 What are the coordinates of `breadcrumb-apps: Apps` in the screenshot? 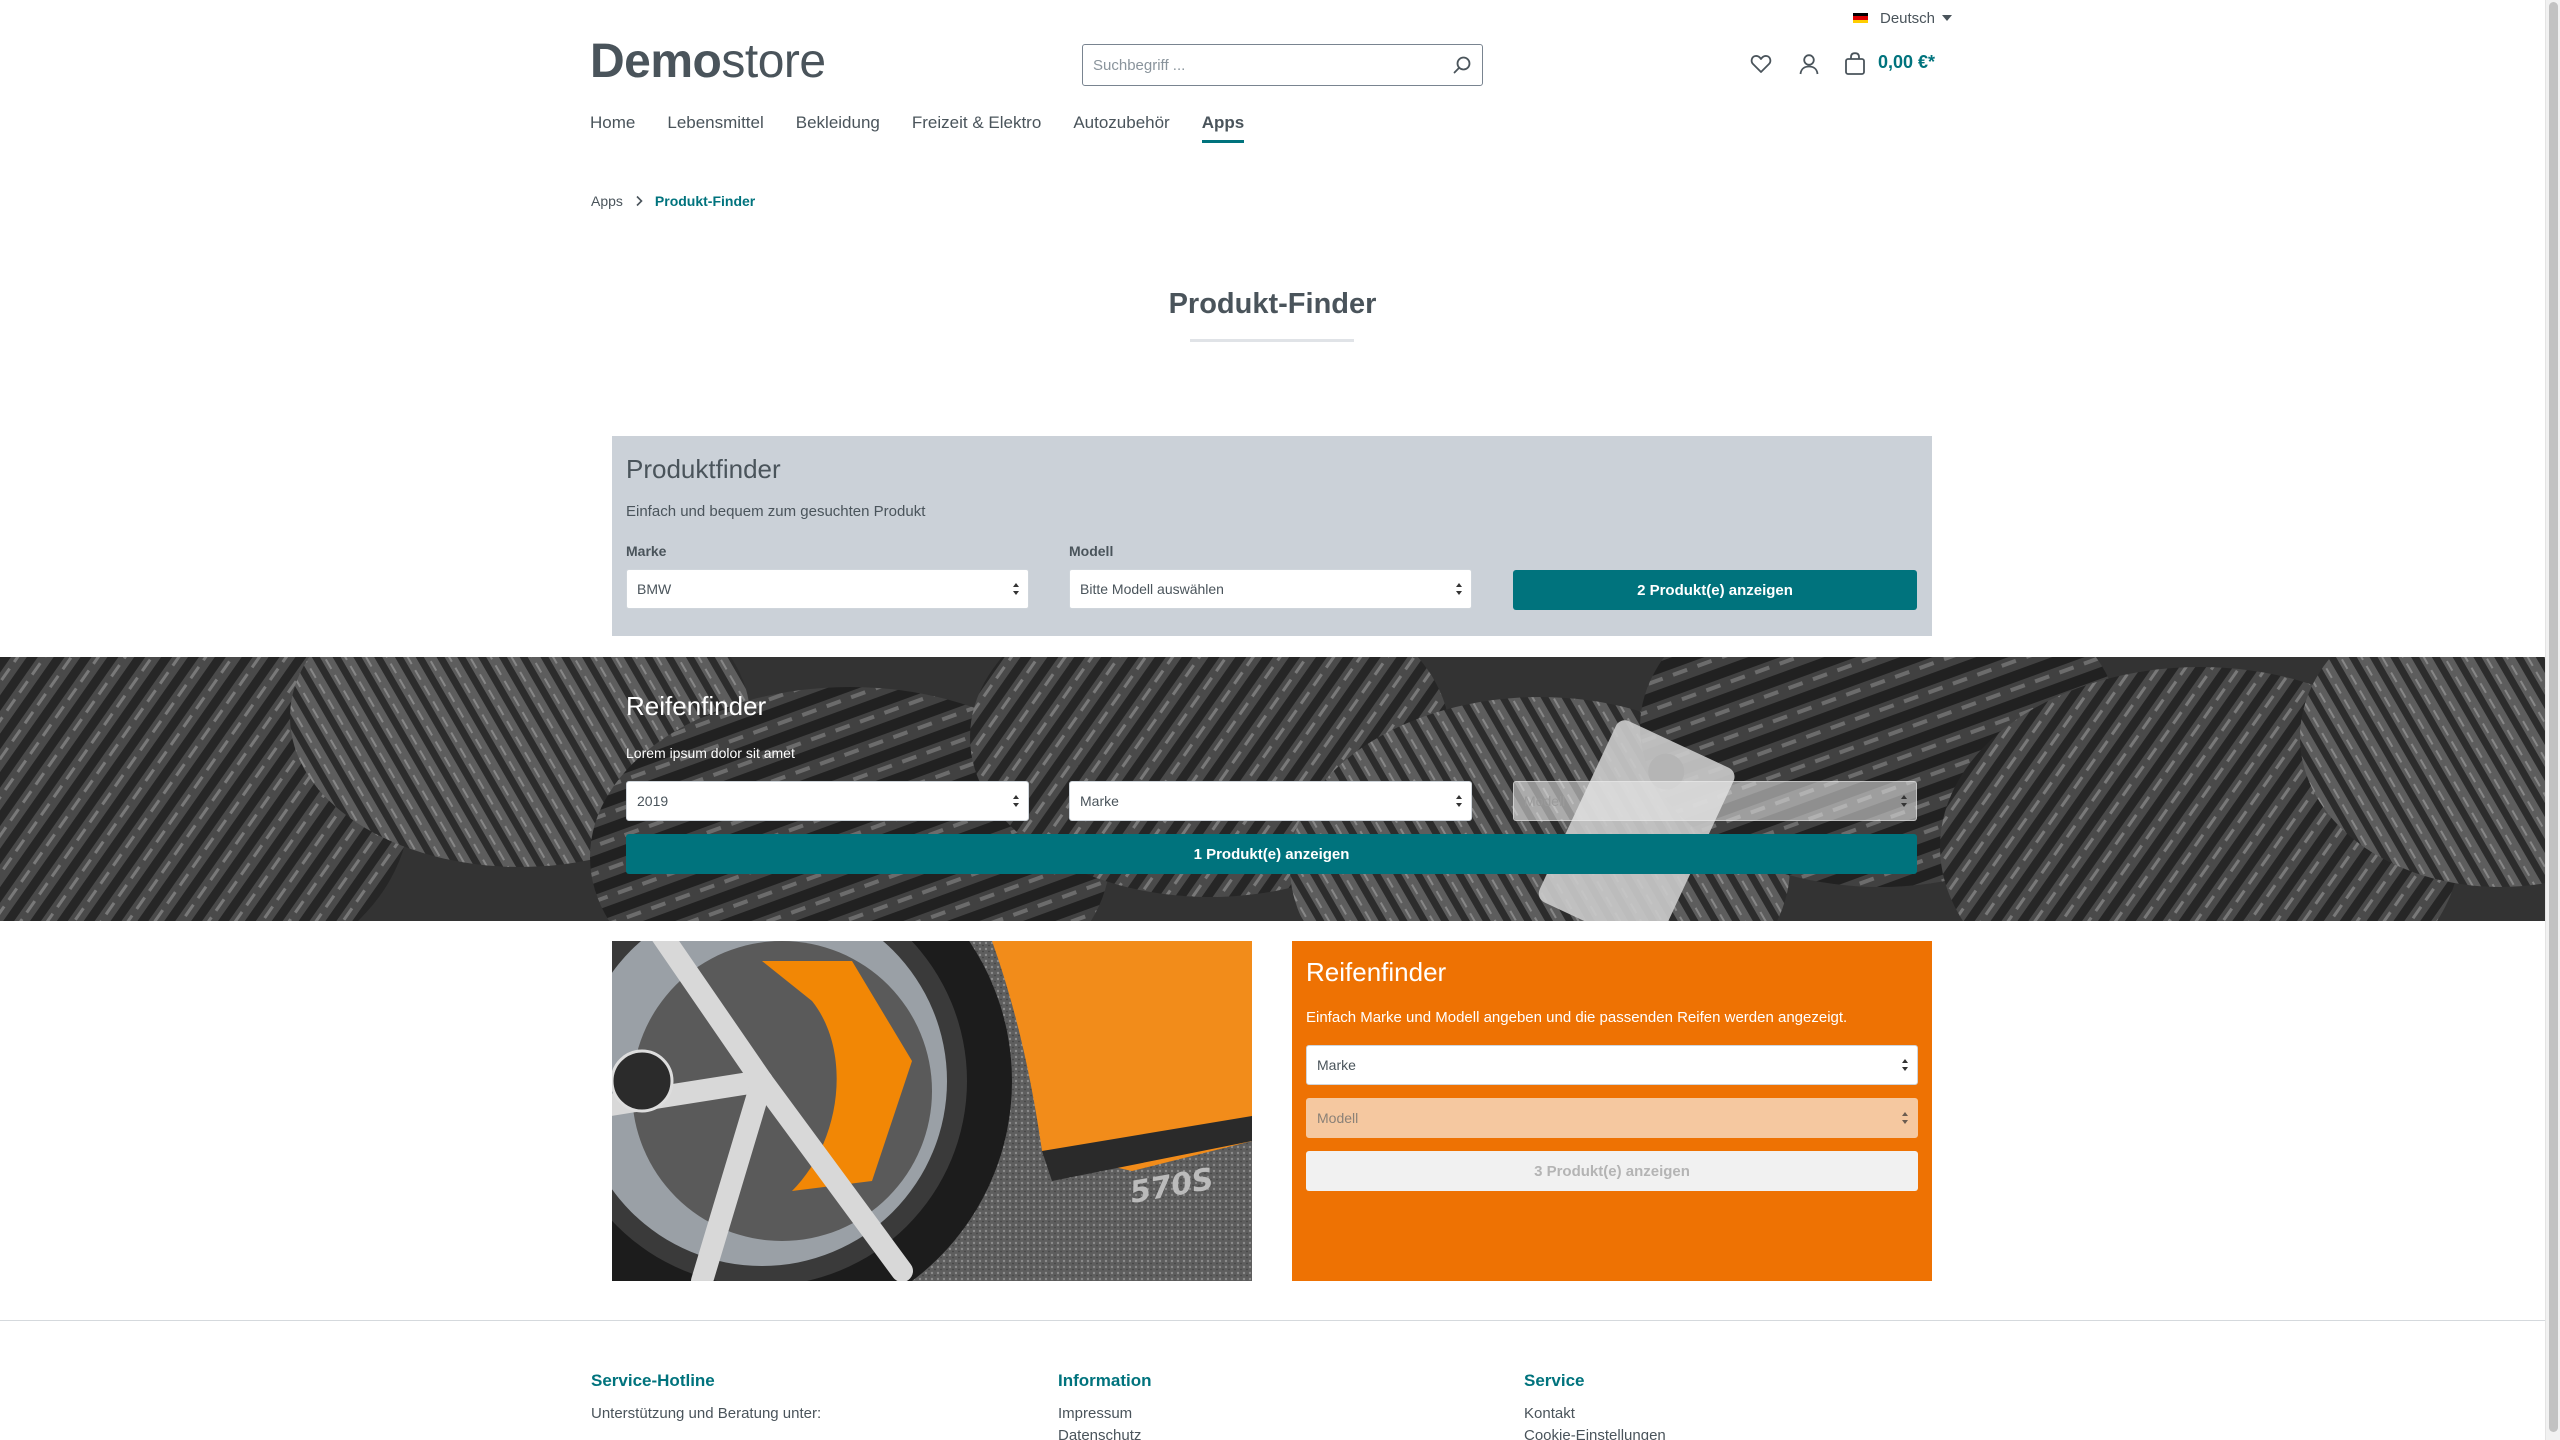 It's located at (607, 201).